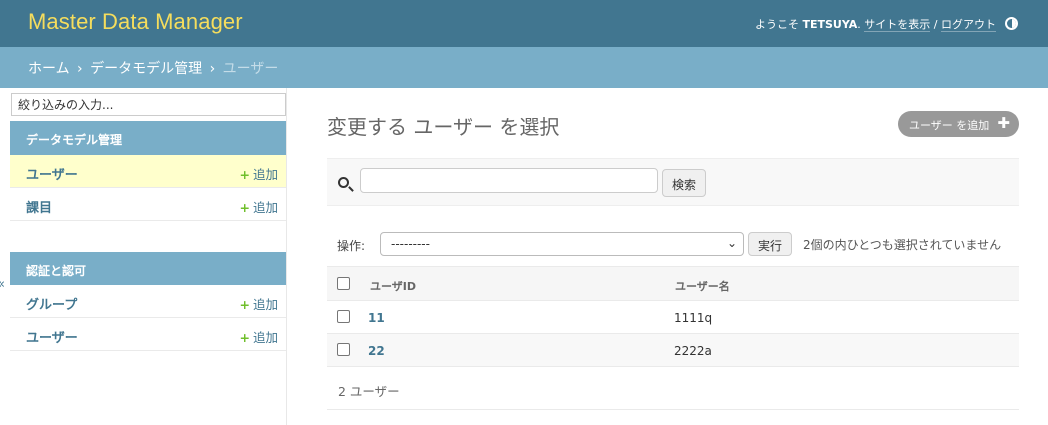 This screenshot has height=425, width=1048. I want to click on breadcrumb: ホーム › データモデル管理 › ユーザー, so click(524, 67).